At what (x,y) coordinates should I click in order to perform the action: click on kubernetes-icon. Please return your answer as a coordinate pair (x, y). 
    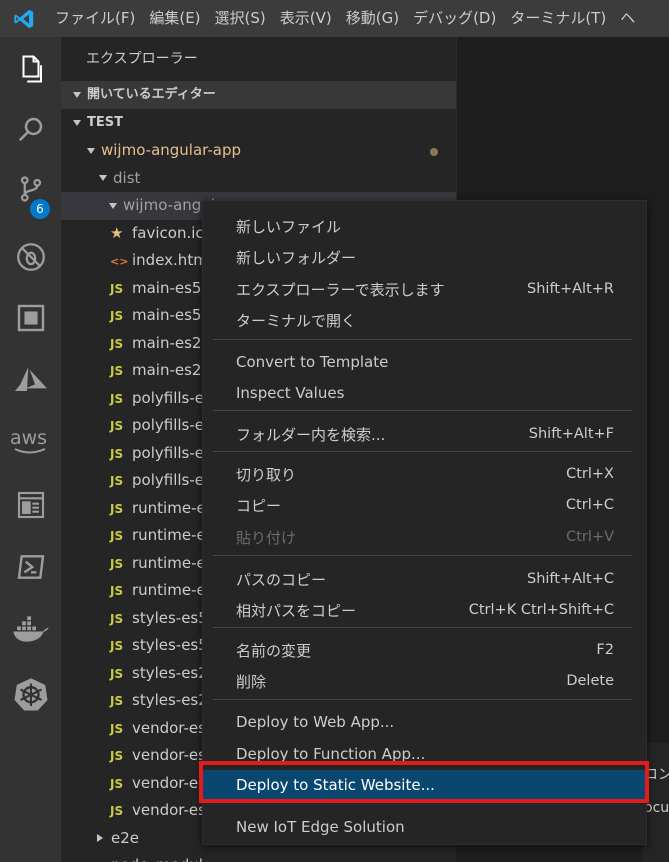
    Looking at the image, I should click on (30, 694).